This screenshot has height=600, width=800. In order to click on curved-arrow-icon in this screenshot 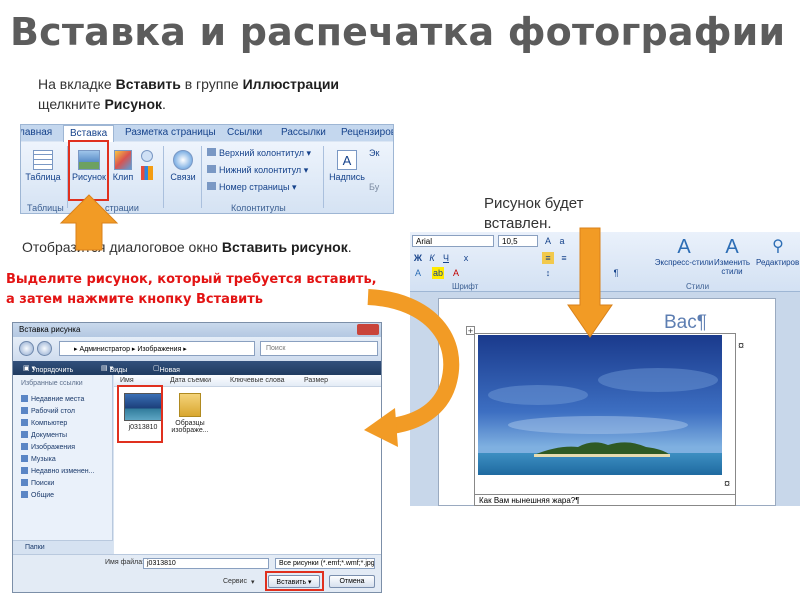, I will do `click(413, 361)`.